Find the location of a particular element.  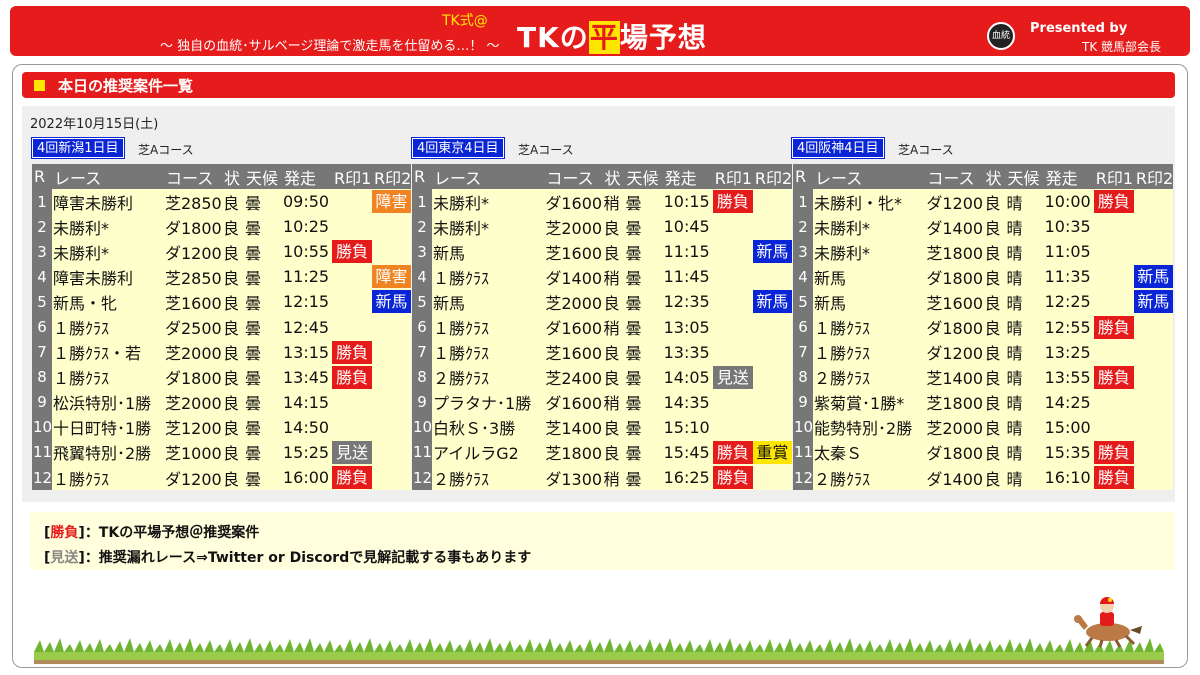

meet-name-niigata: 4回新潟1日目 is located at coordinates (78, 148).